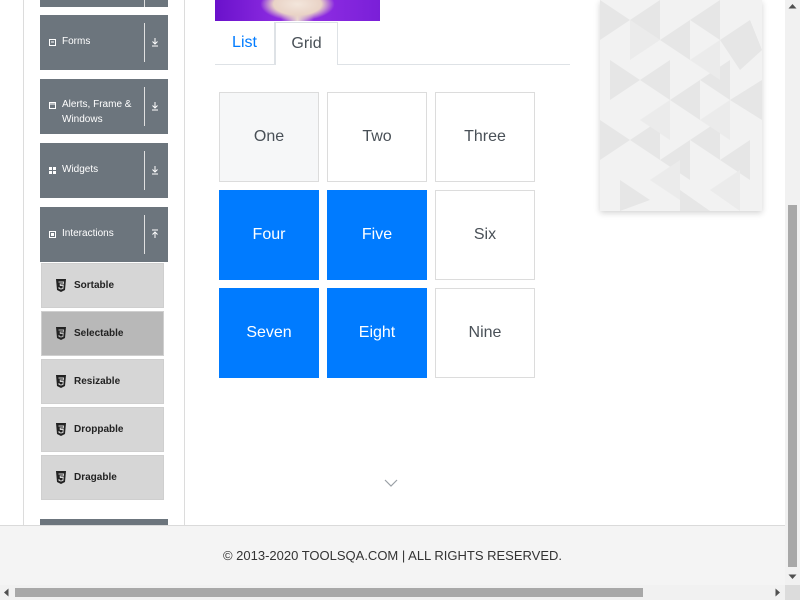 The width and height of the screenshot is (800, 600). What do you see at coordinates (391, 483) in the screenshot?
I see `chevron-down-icon` at bounding box center [391, 483].